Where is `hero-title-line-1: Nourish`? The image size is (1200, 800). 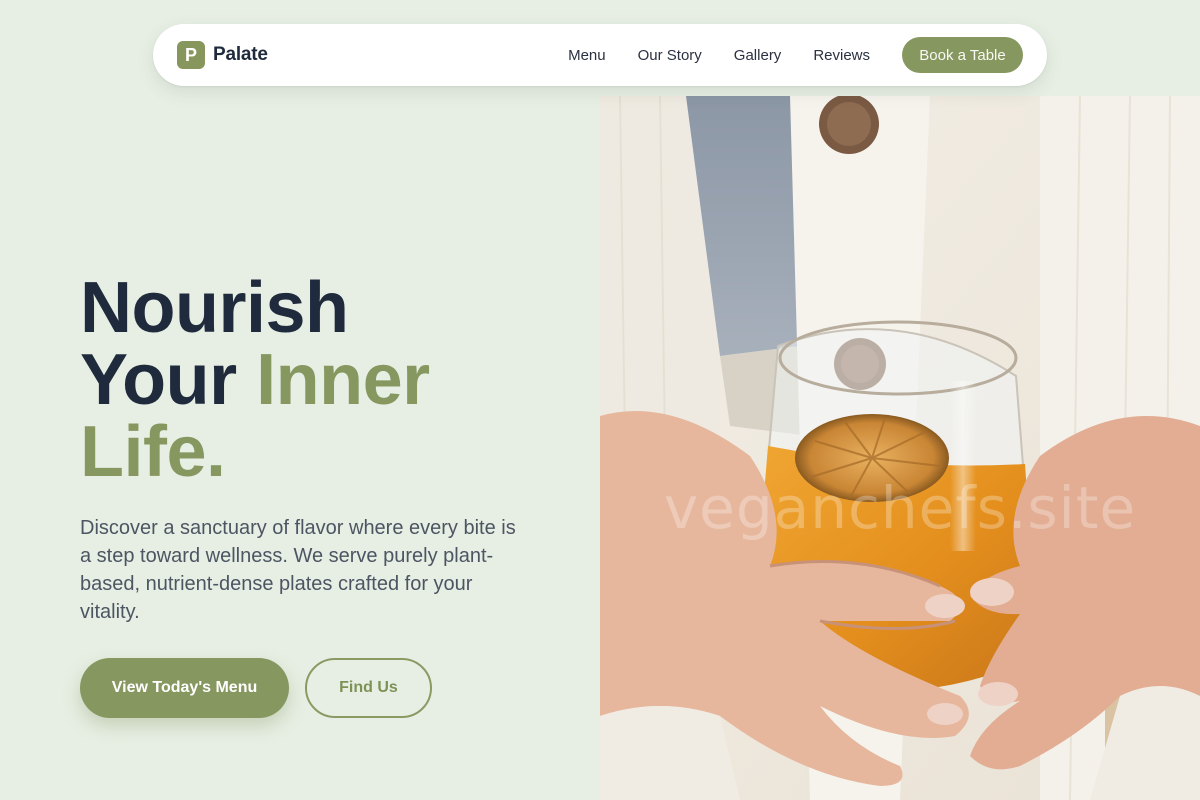 hero-title-line-1: Nourish is located at coordinates (214, 308).